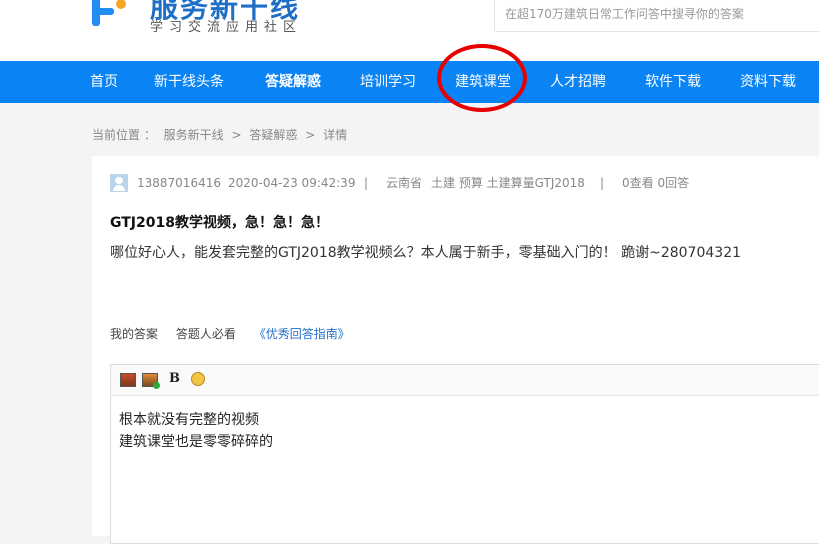  I want to click on editor-content: 根本就没有完整的视频 建筑课堂也是零零碎碎的, so click(196, 431).